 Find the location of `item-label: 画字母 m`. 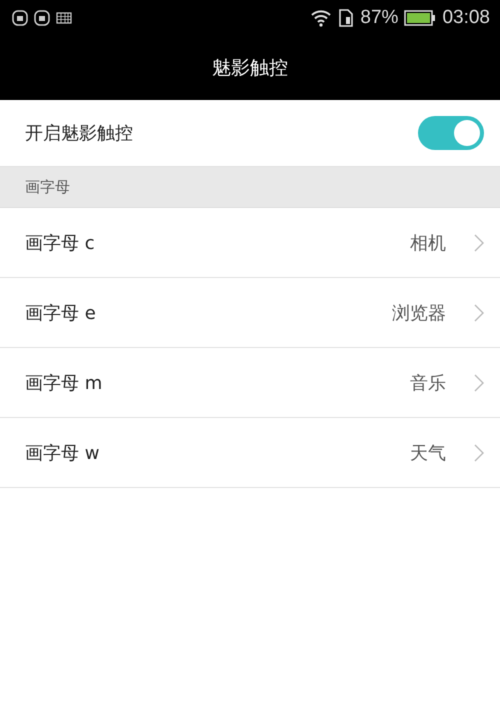

item-label: 画字母 m is located at coordinates (63, 383).